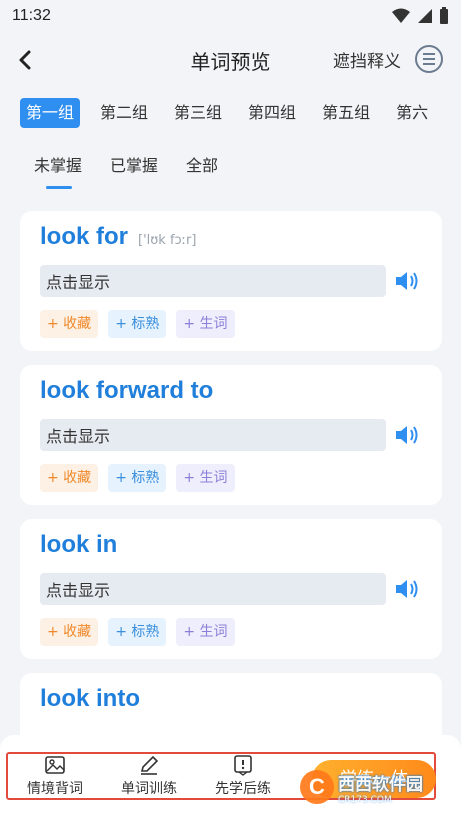  Describe the element at coordinates (429, 59) in the screenshot. I see `menu-icon` at that location.